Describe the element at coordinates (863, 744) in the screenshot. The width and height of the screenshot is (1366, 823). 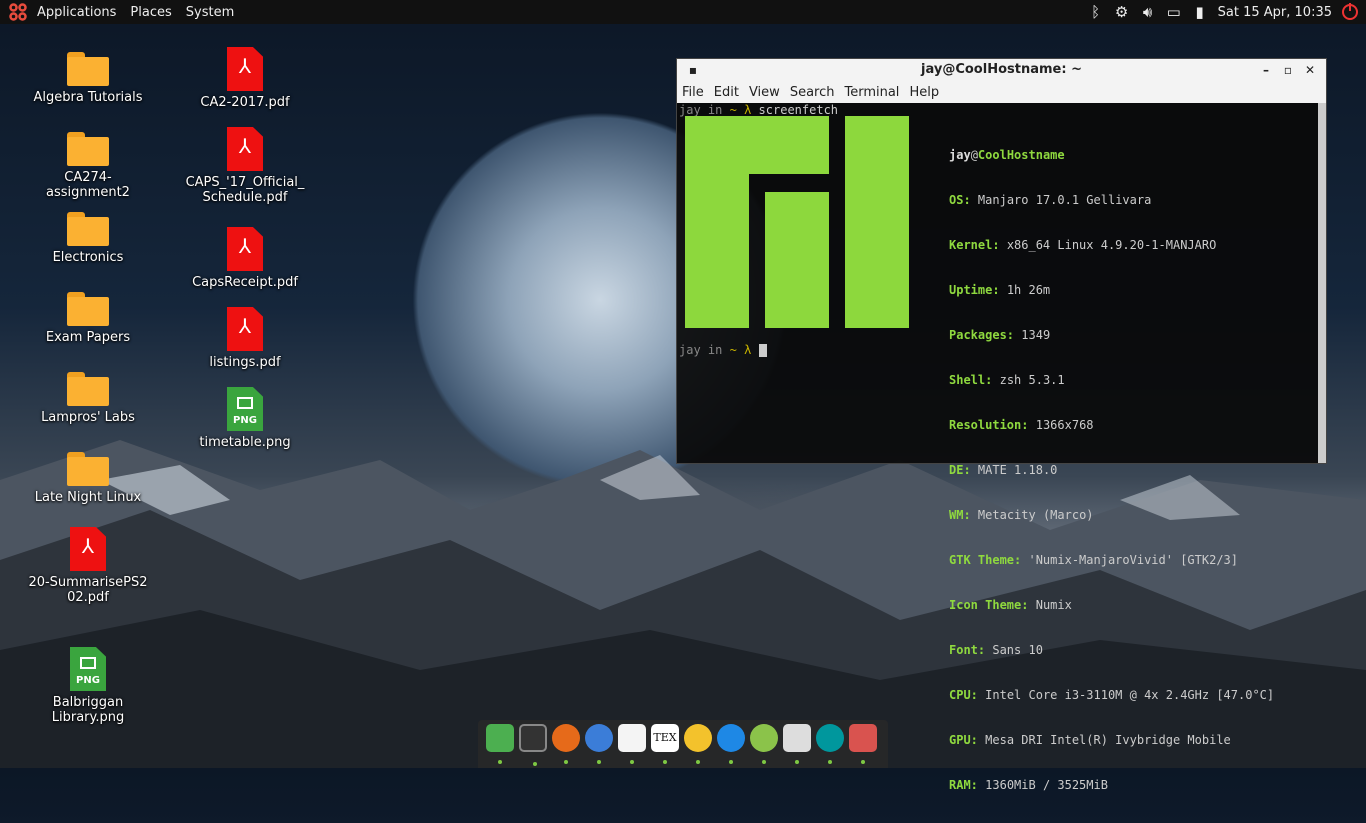
I see `trash-icon` at that location.